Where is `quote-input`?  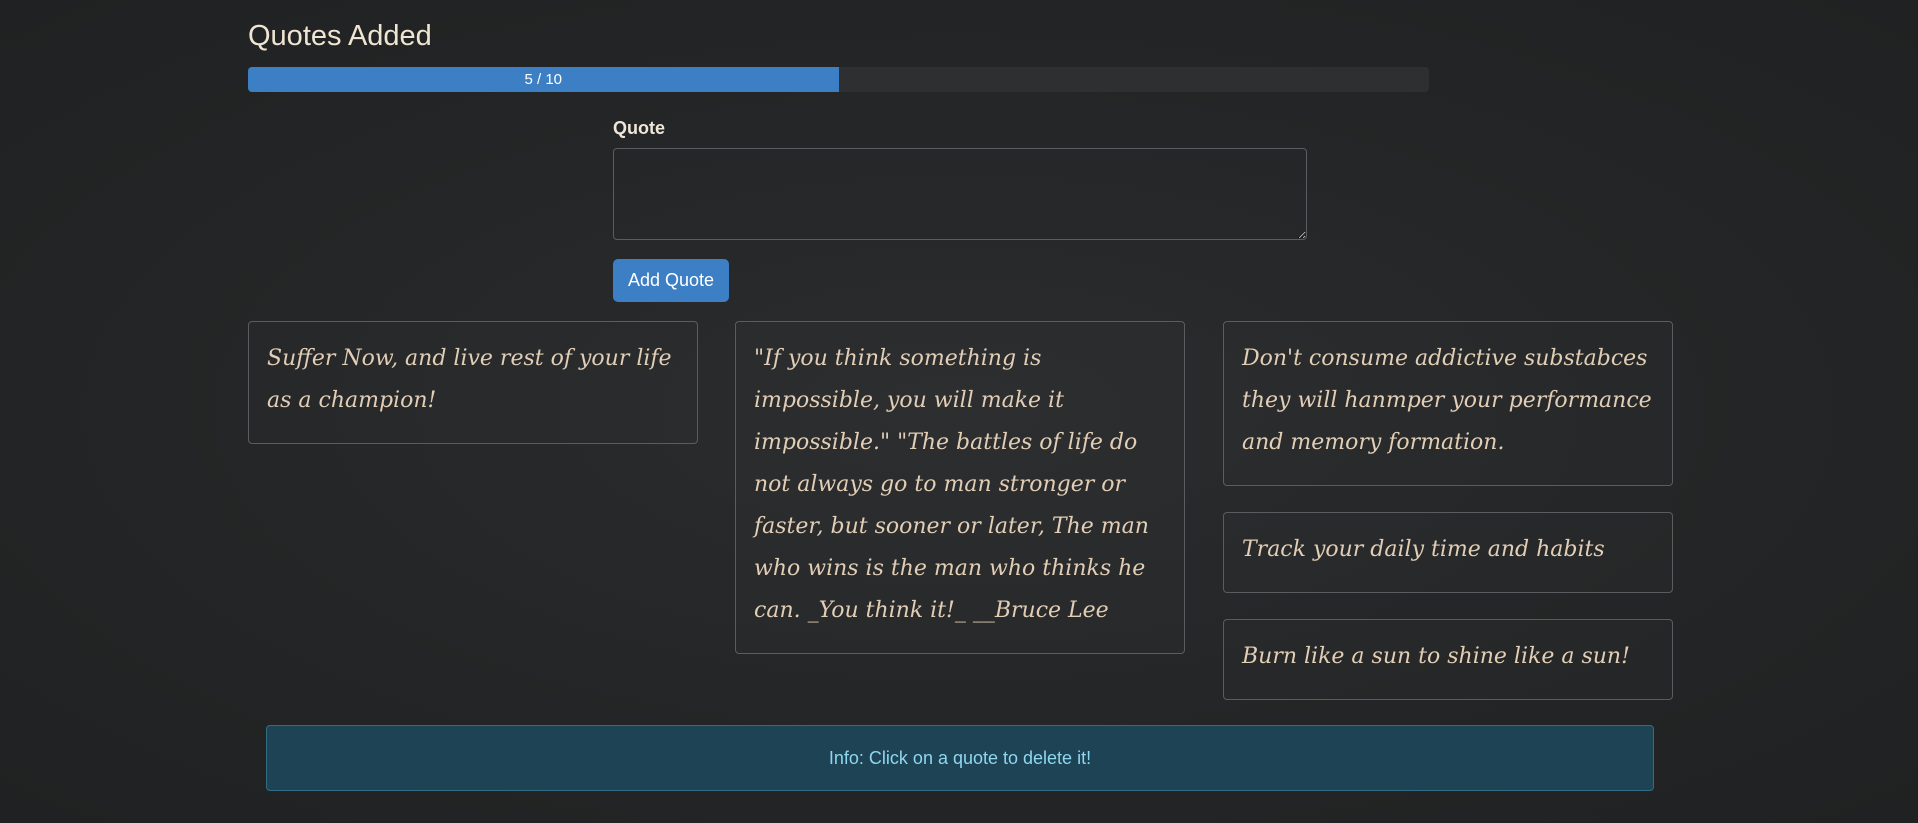
quote-input is located at coordinates (960, 194).